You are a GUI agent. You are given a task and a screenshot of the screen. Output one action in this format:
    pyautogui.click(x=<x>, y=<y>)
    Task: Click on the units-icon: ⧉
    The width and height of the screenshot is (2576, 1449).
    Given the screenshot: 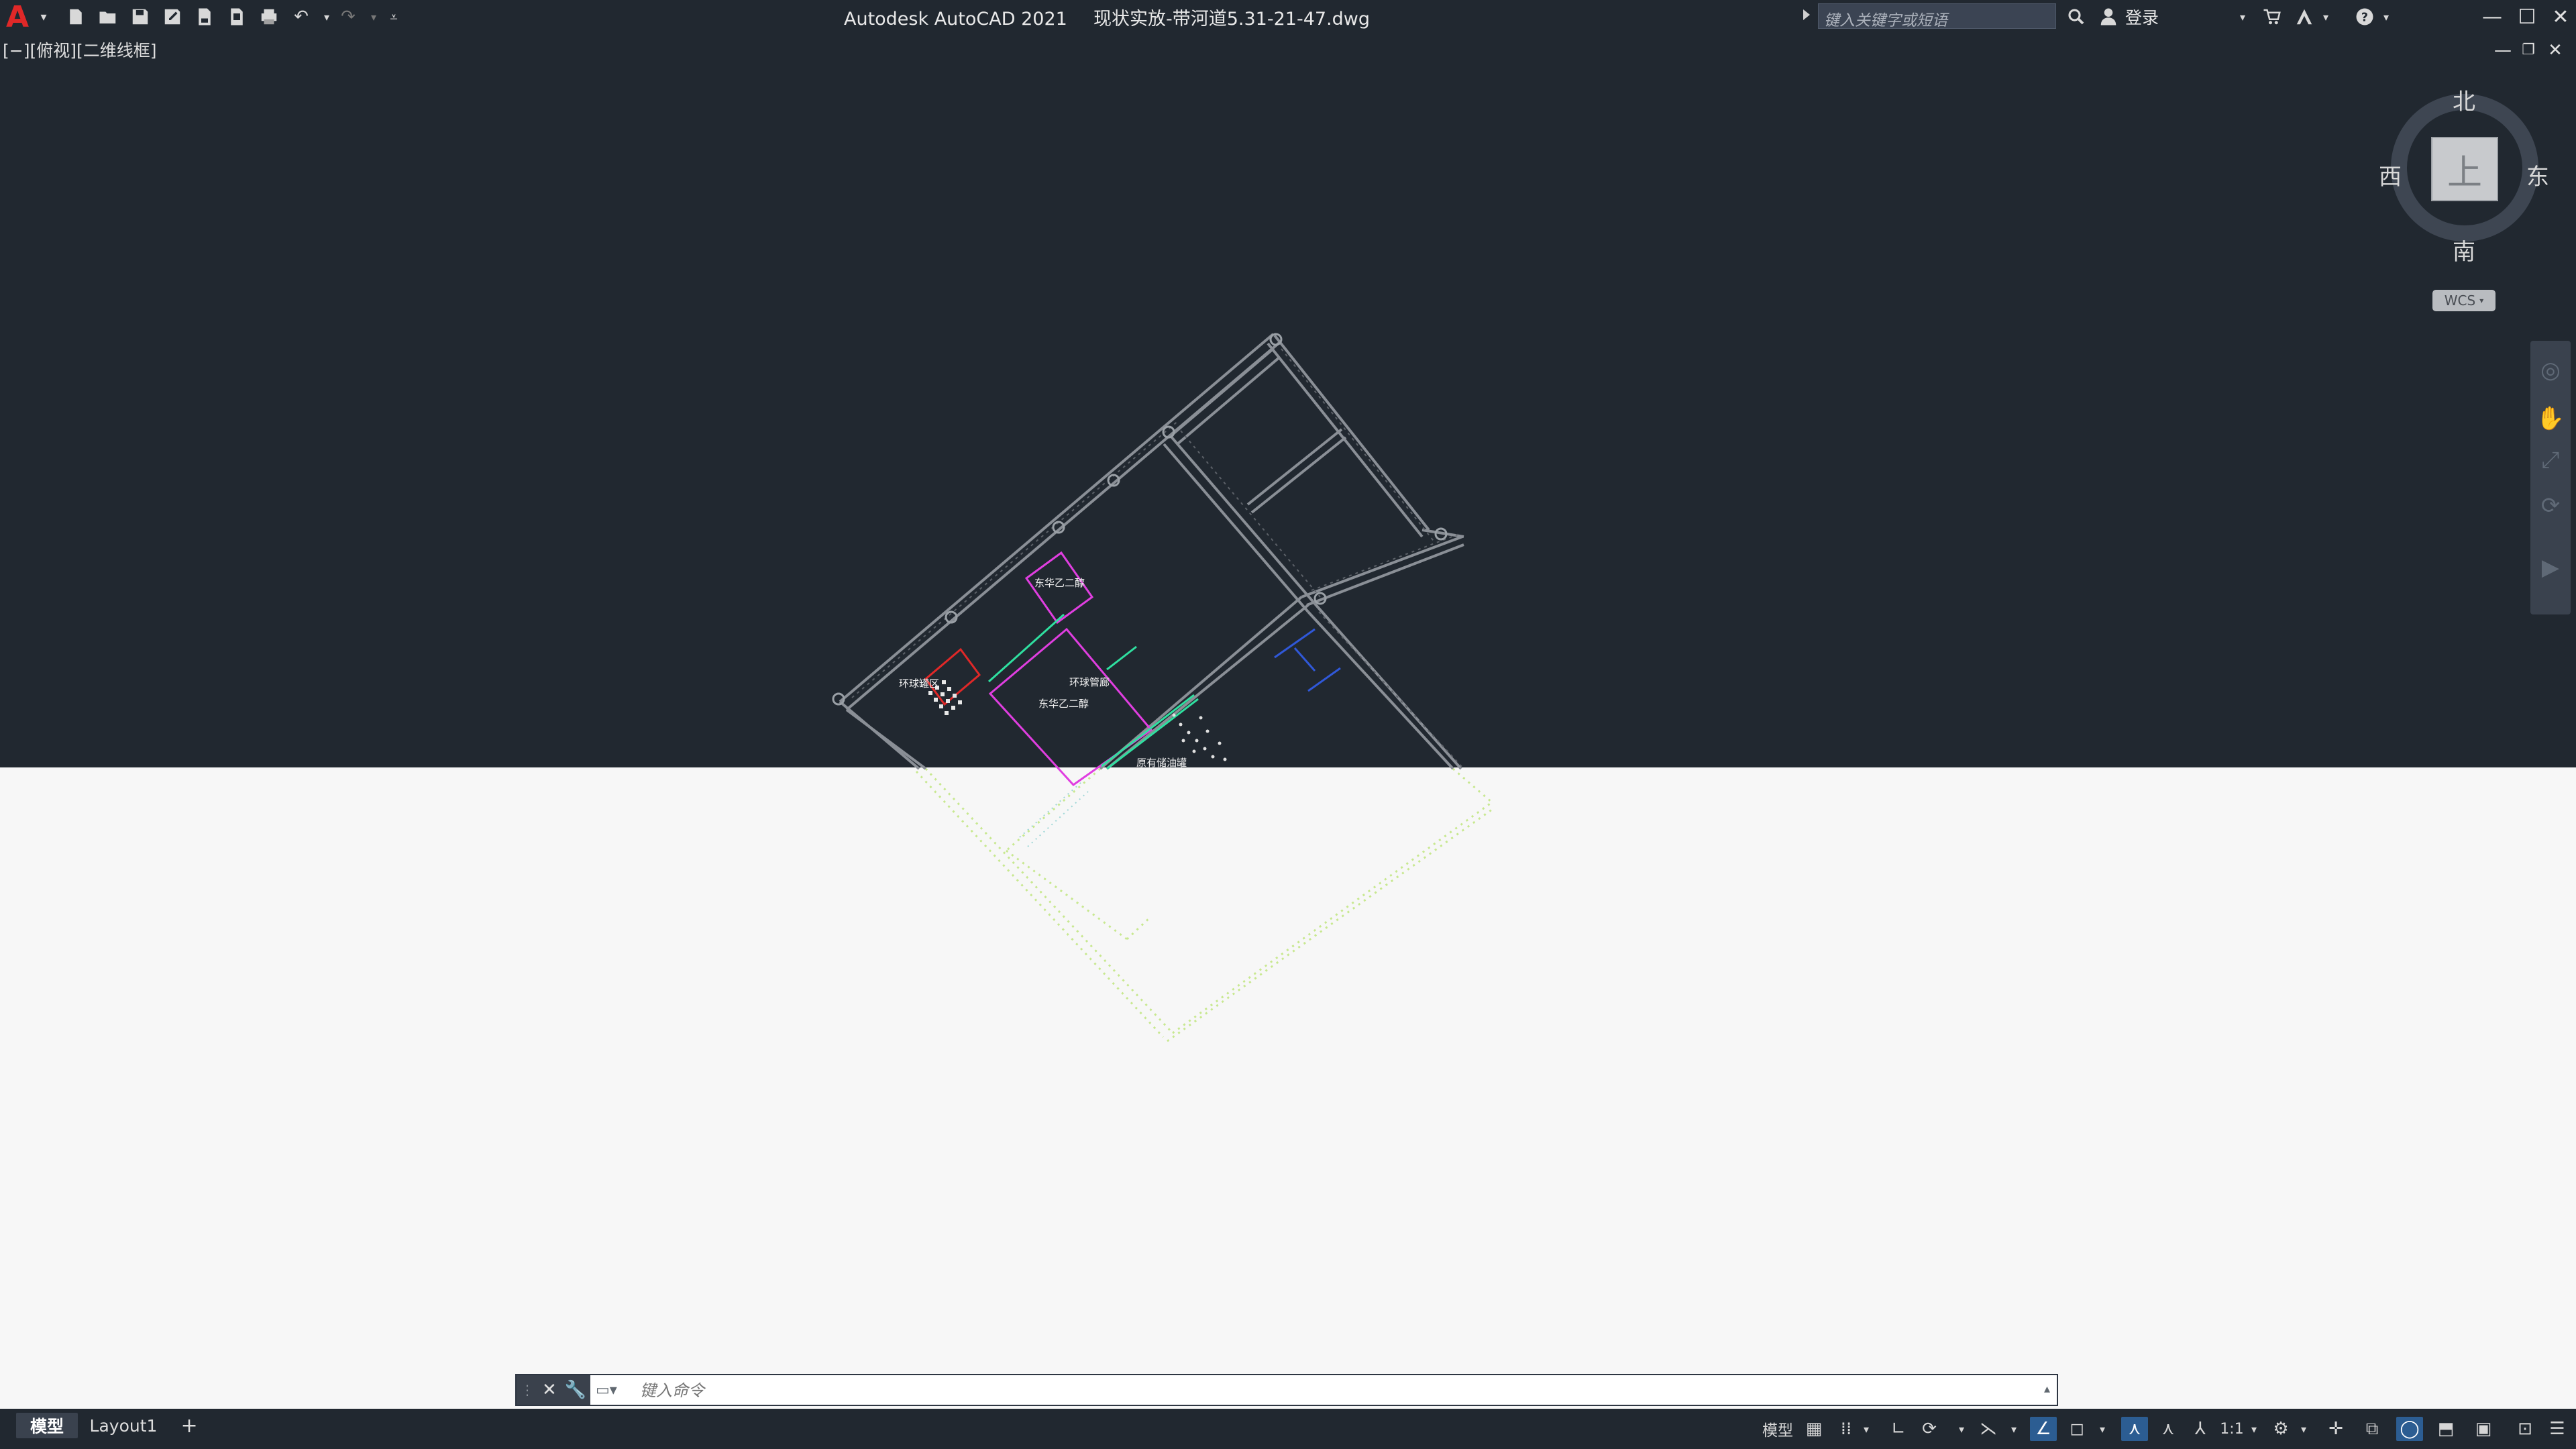 What is the action you would take?
    pyautogui.click(x=2372, y=1429)
    